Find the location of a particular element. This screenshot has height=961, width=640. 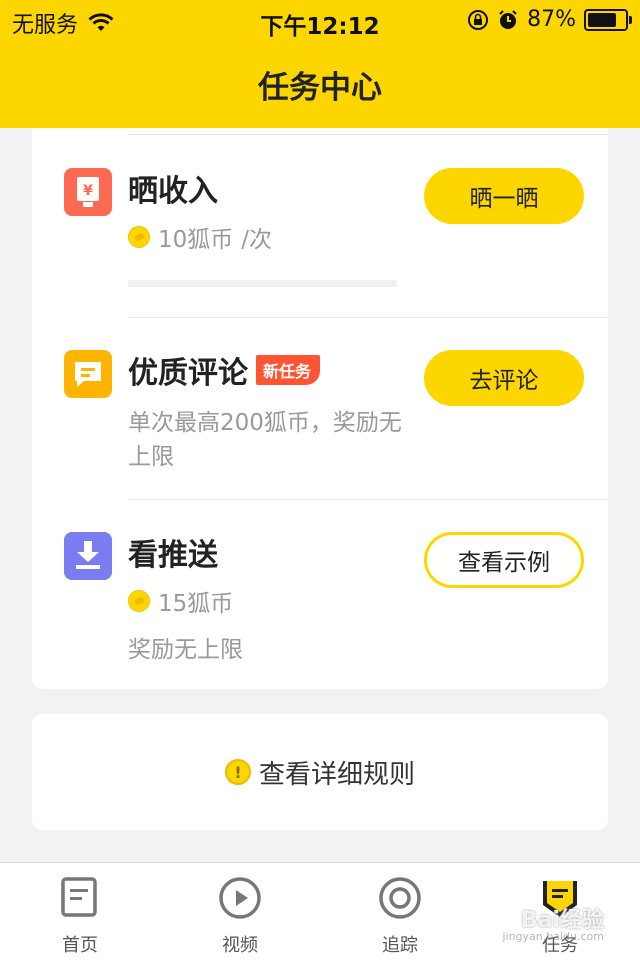

rules-link-label: 查看详细规则 is located at coordinates (336, 774).